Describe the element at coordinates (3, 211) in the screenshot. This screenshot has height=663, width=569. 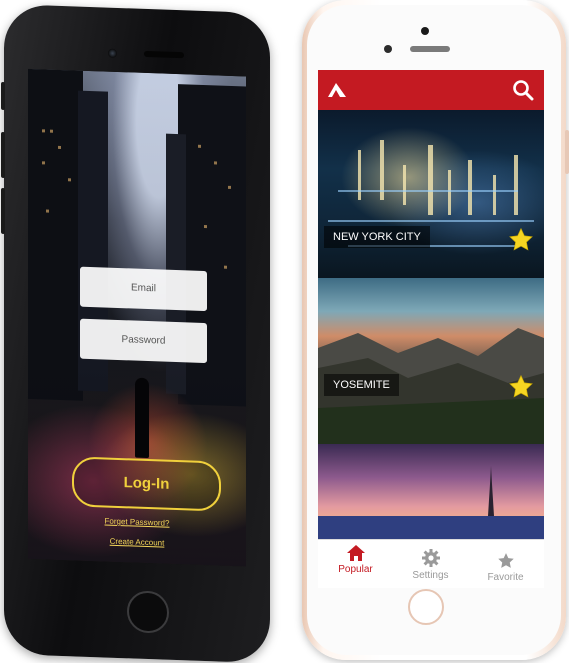
I see `volume-down-button` at that location.